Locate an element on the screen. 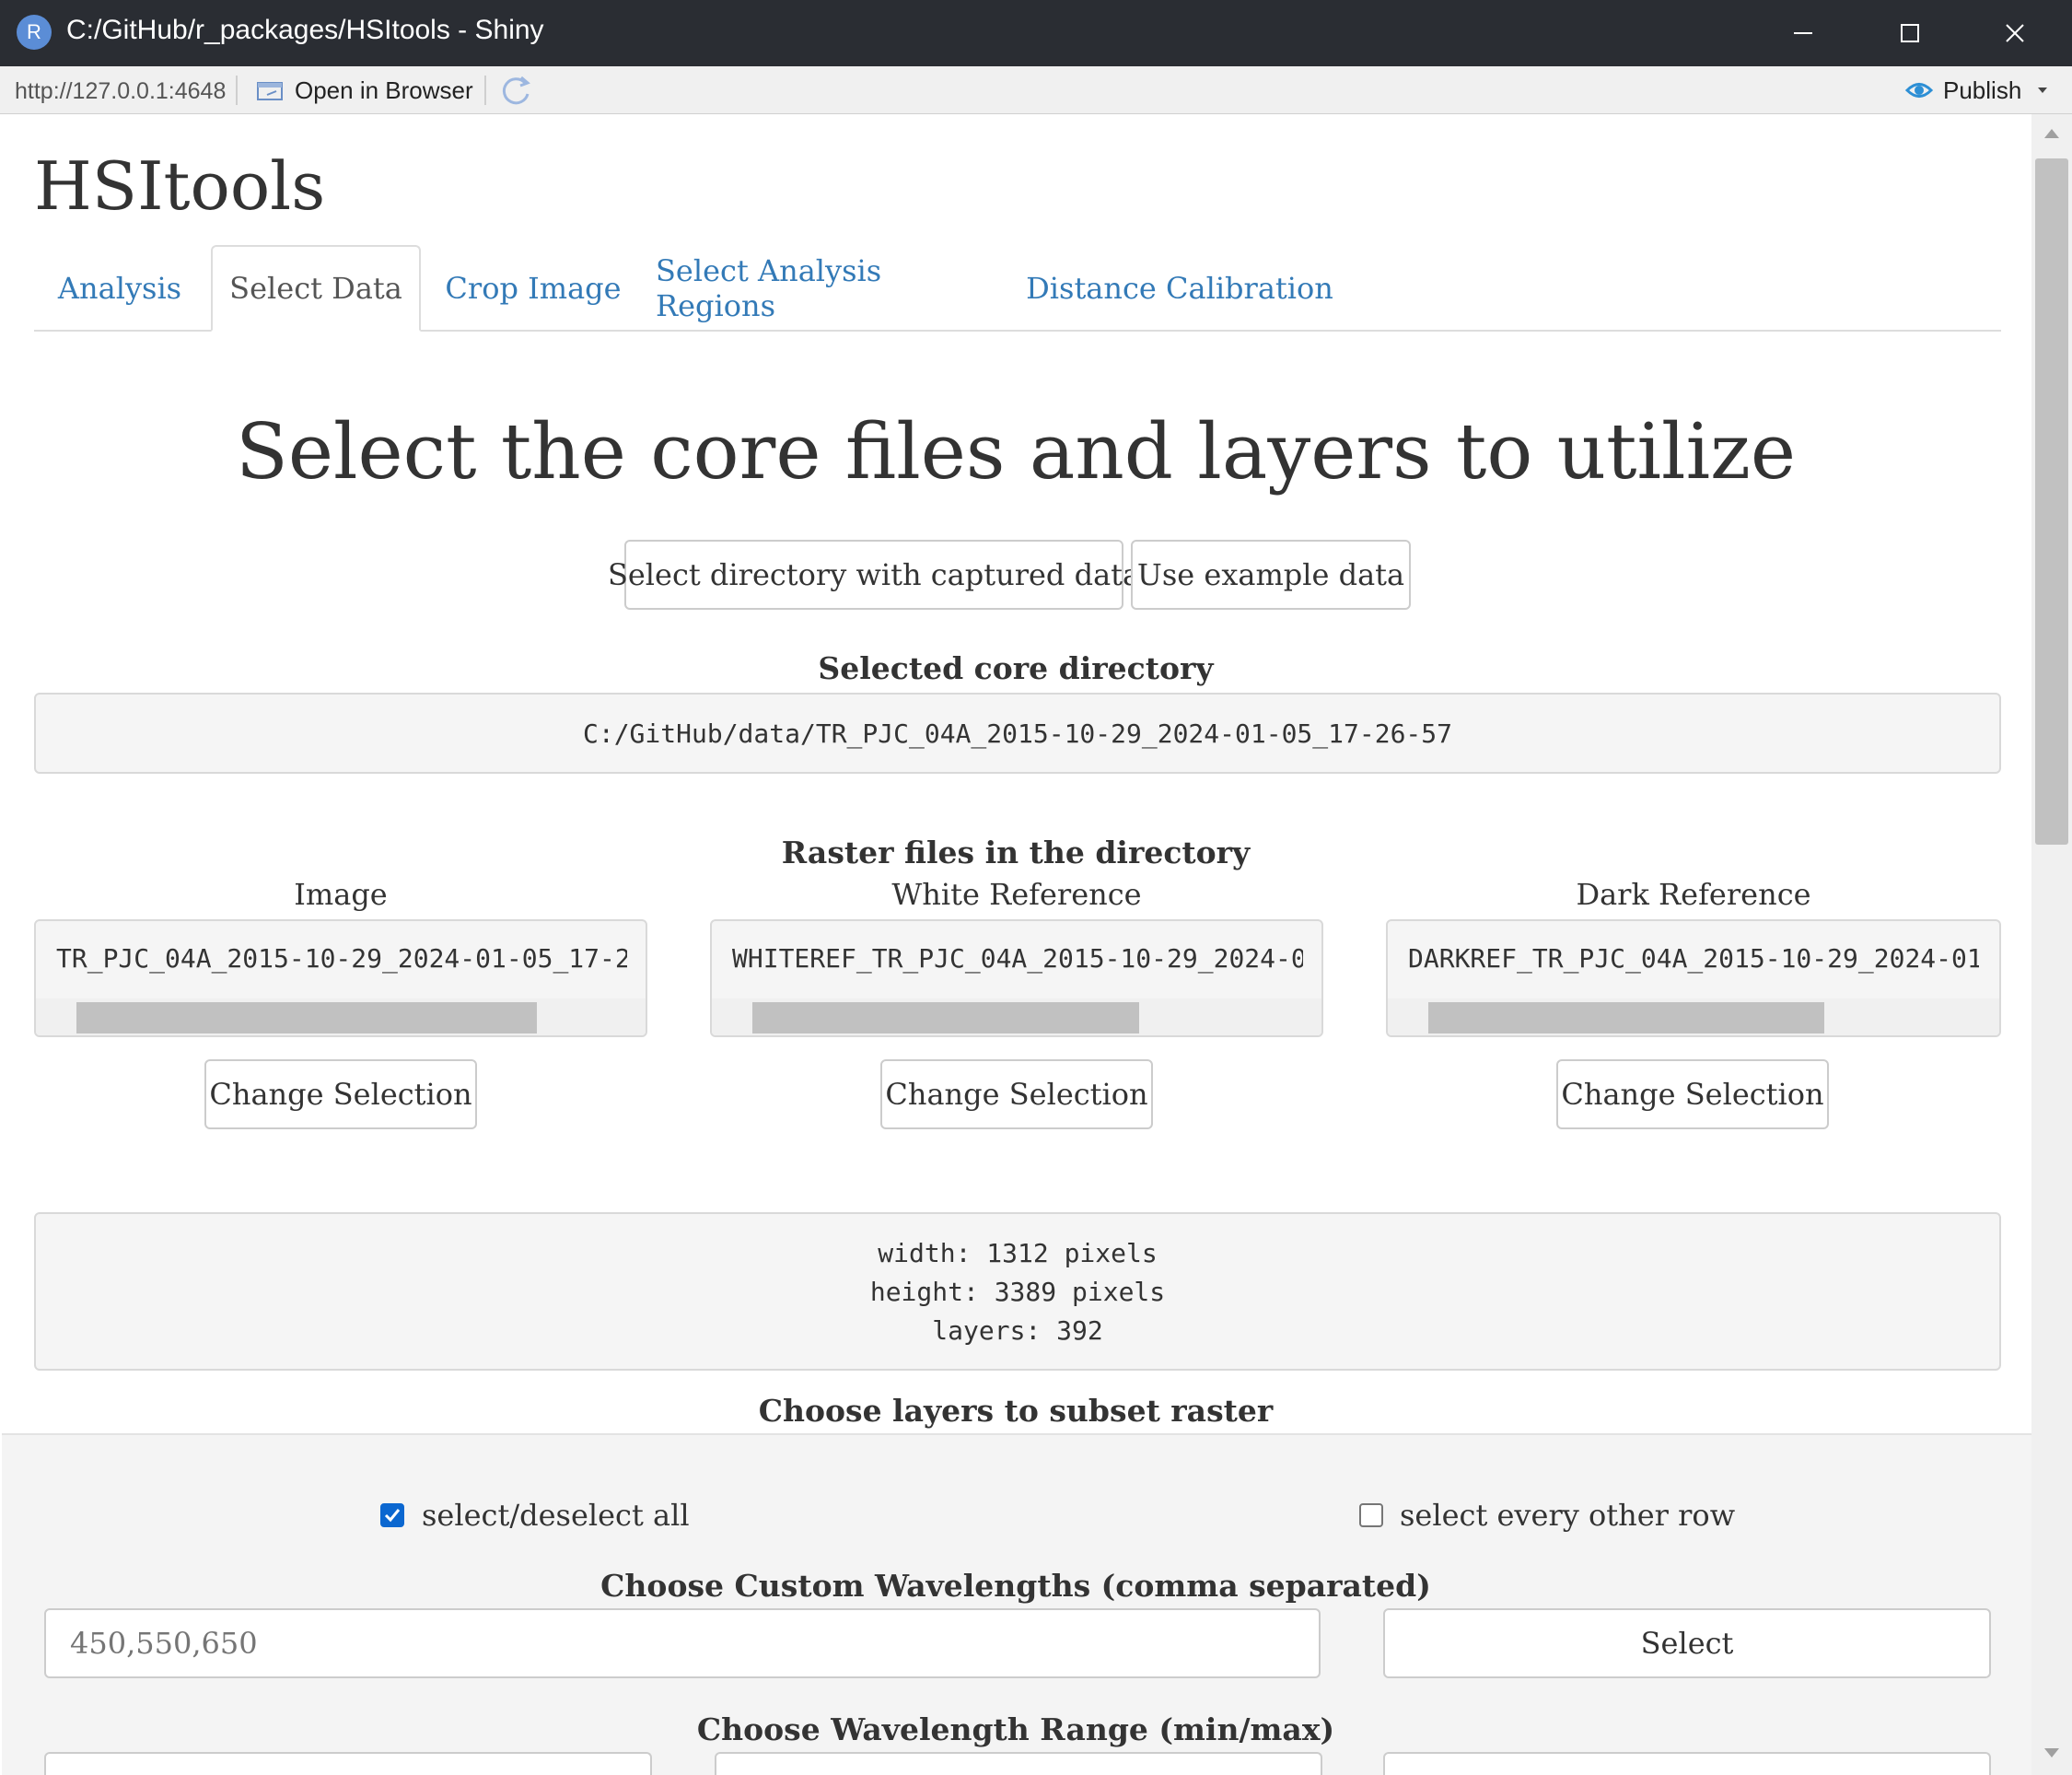  every-other-row-label: select every other row is located at coordinates (1567, 1515).